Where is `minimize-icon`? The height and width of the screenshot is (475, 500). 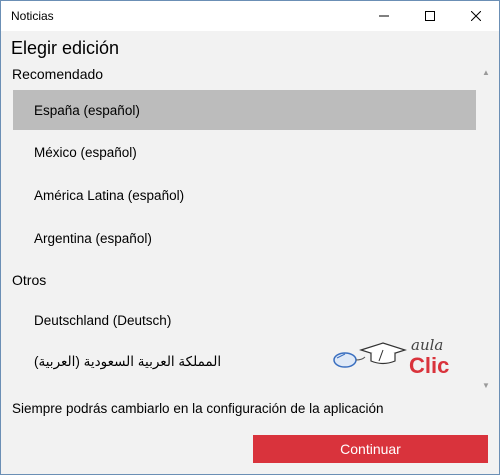
minimize-icon is located at coordinates (384, 16).